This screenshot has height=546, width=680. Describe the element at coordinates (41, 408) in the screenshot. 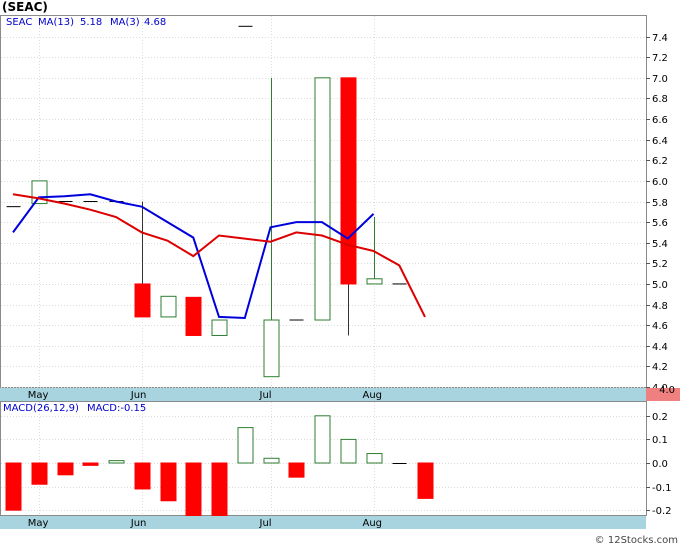

I see `macd-legend-label: MACD(26,12,9)` at that location.